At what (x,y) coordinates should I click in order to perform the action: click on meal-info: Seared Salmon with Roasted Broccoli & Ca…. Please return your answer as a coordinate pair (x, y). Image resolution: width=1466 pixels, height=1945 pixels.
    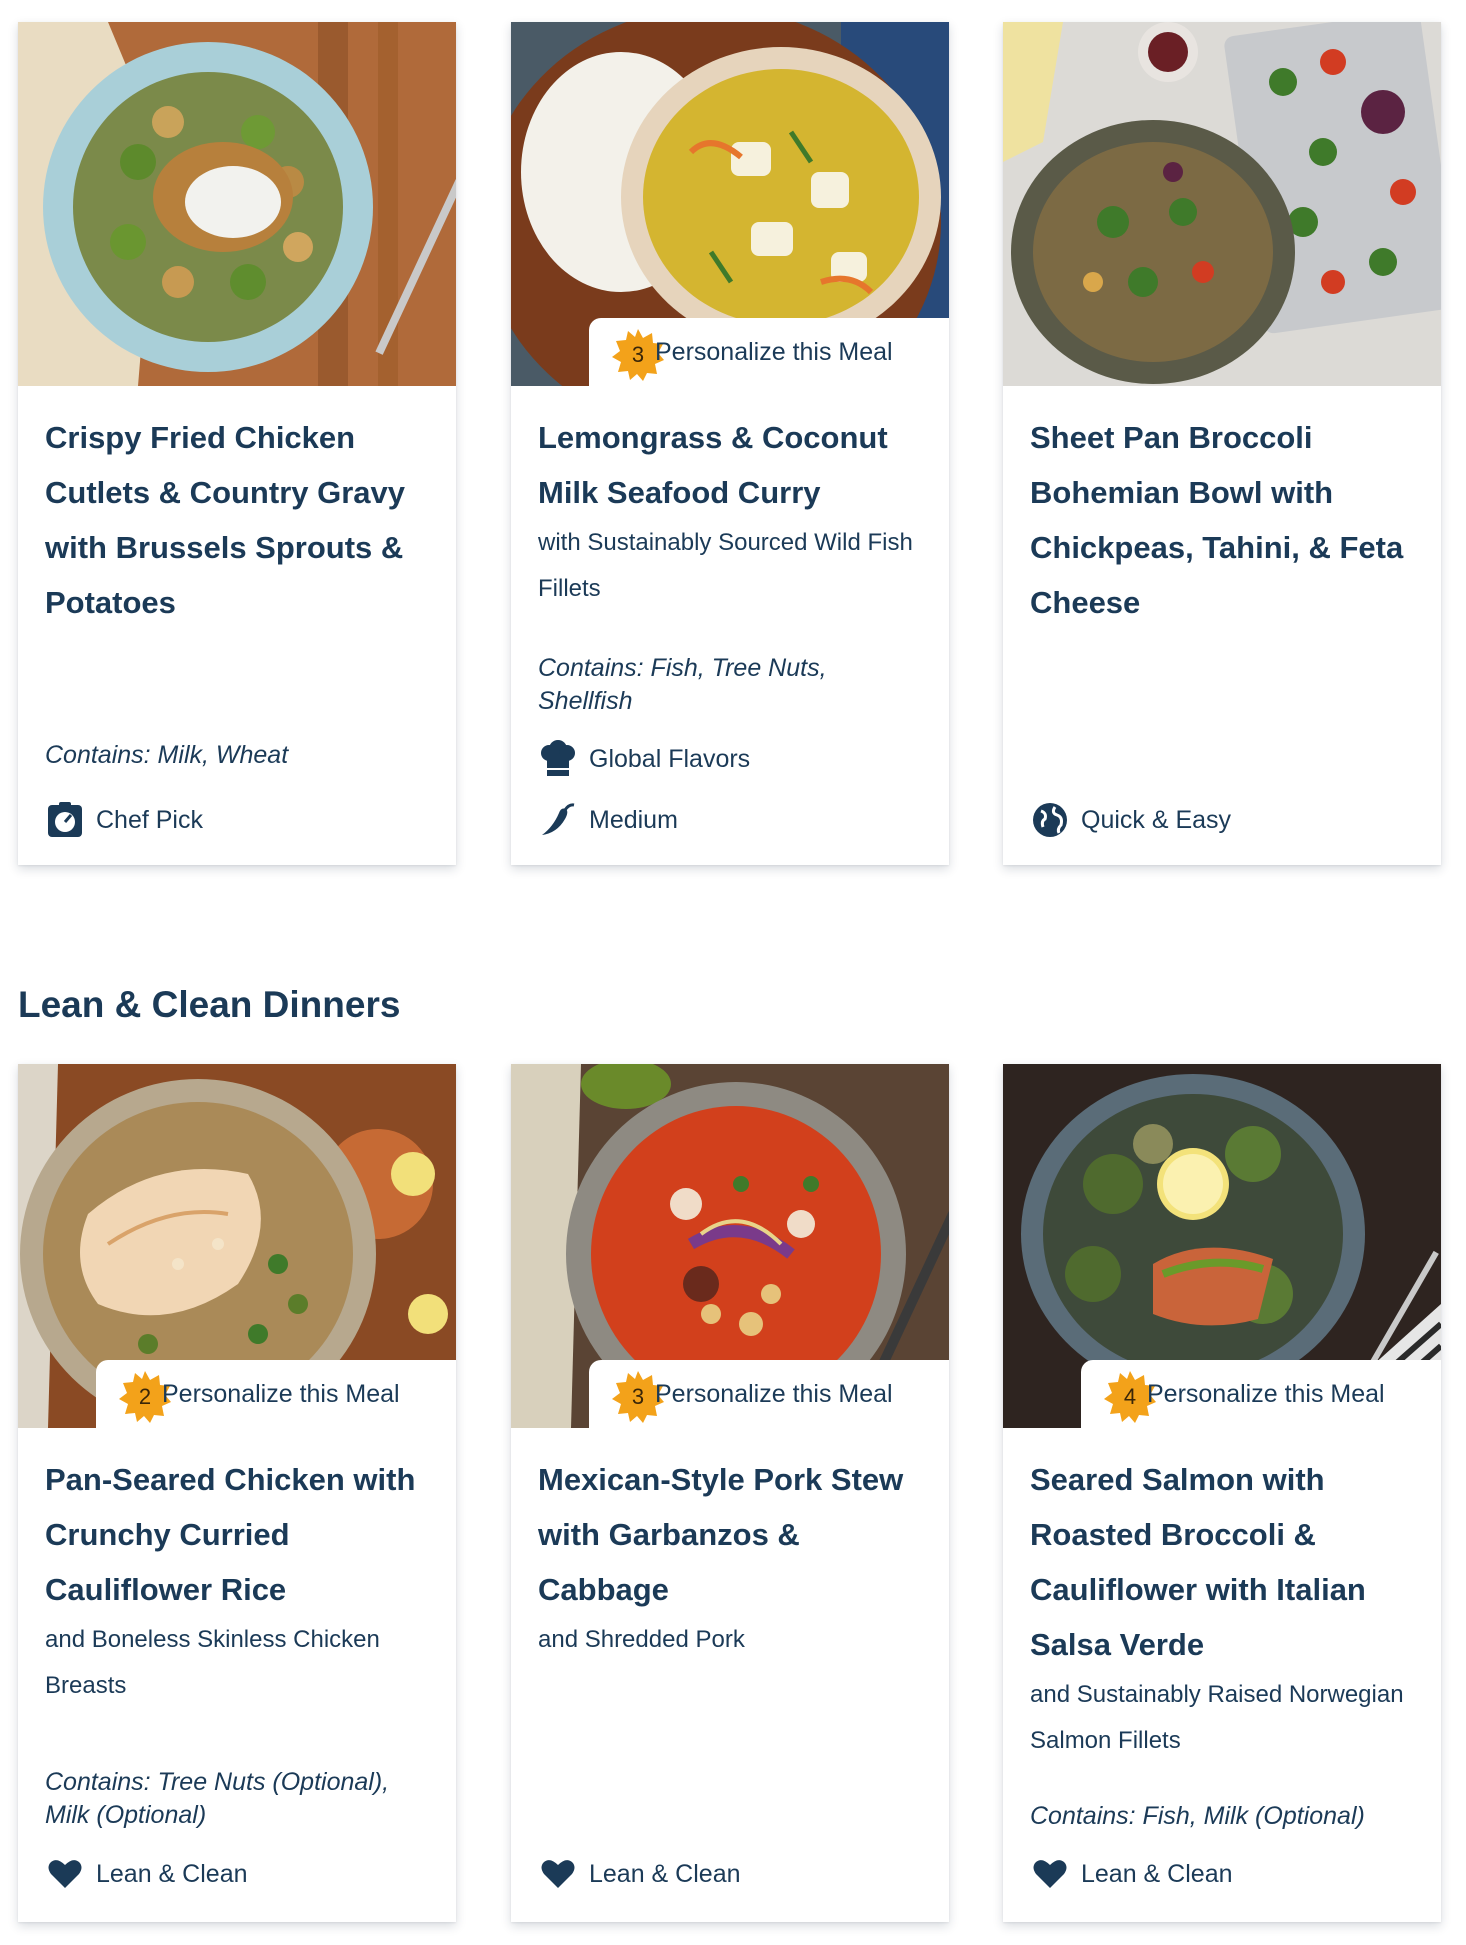
    Looking at the image, I should click on (1224, 1608).